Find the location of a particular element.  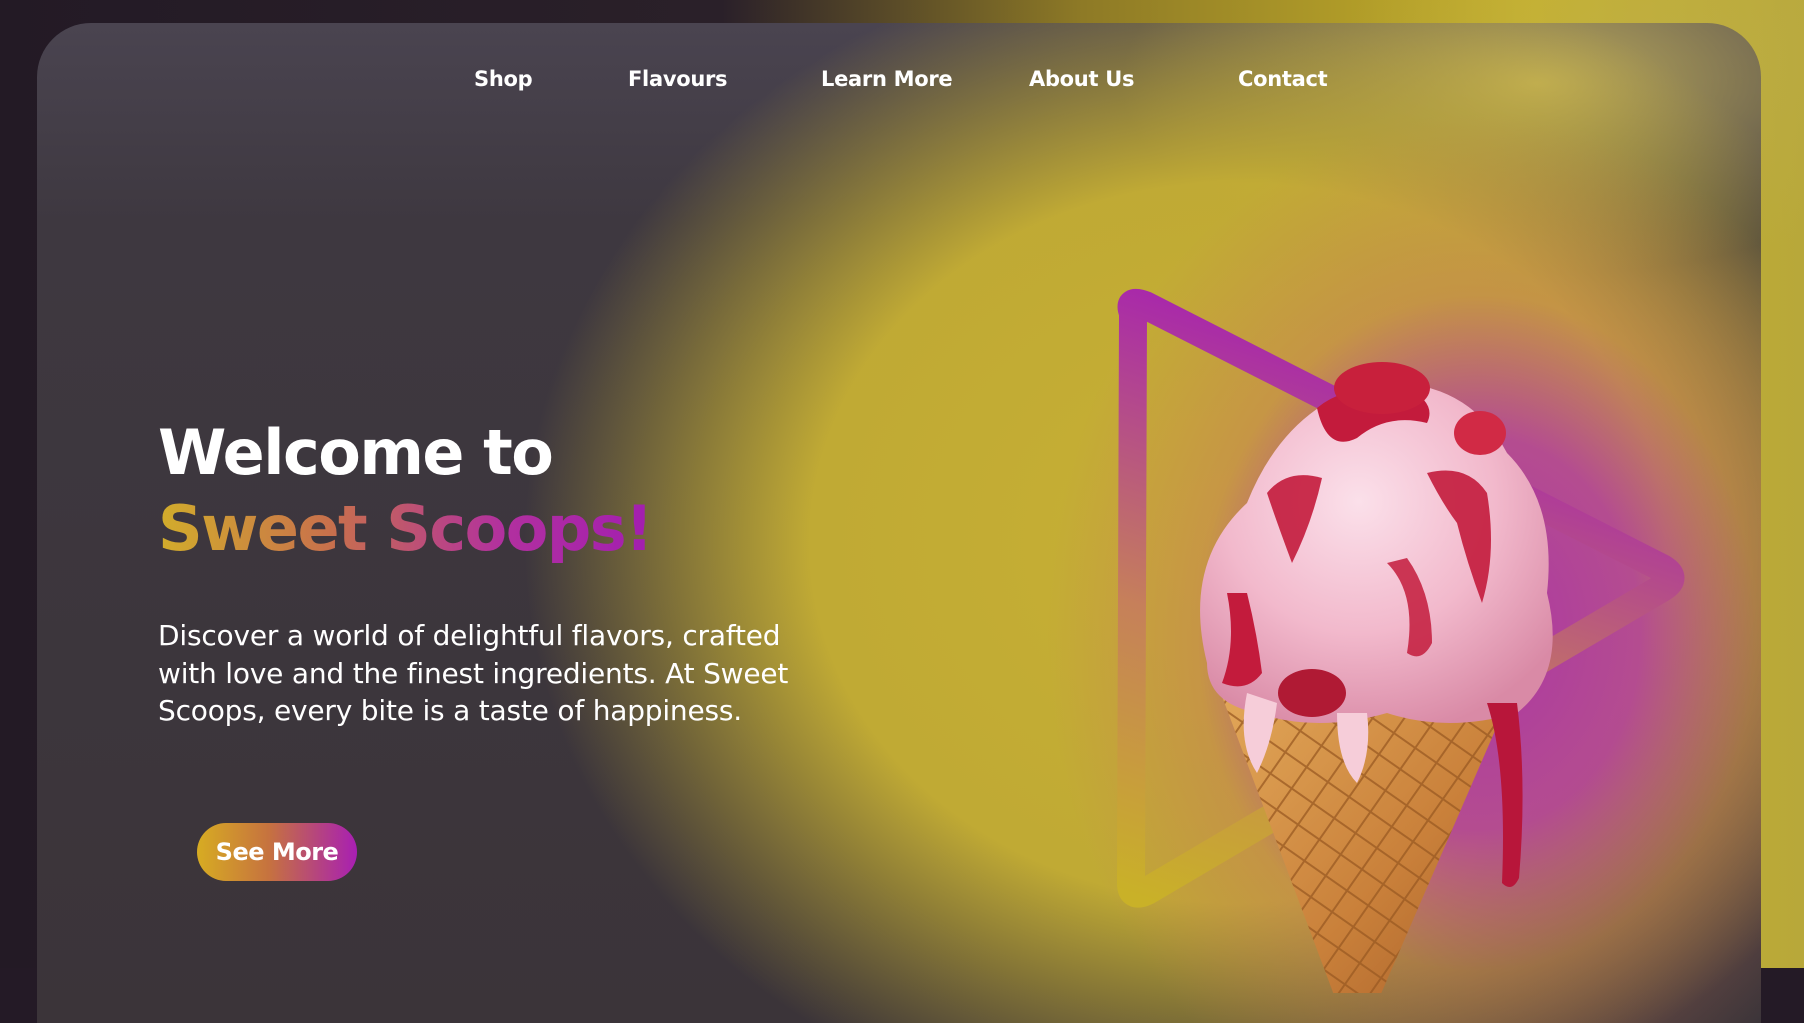

hero-title: Welcome to Sweet Scoops! is located at coordinates (405, 491).